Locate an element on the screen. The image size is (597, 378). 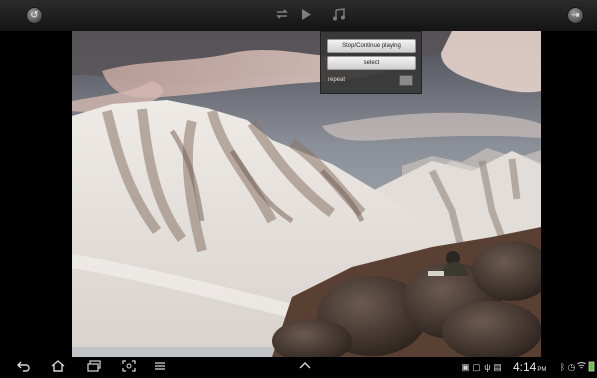
repeat-icon is located at coordinates (282, 16).